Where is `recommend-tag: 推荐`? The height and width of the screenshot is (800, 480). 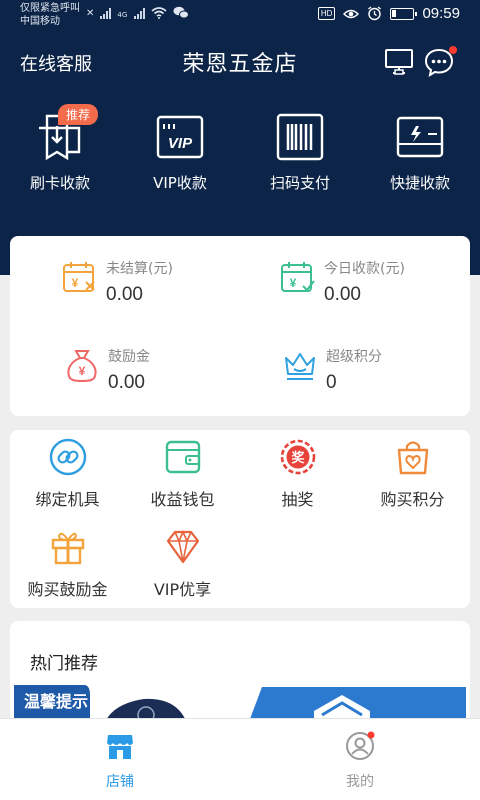 recommend-tag: 推荐 is located at coordinates (78, 114).